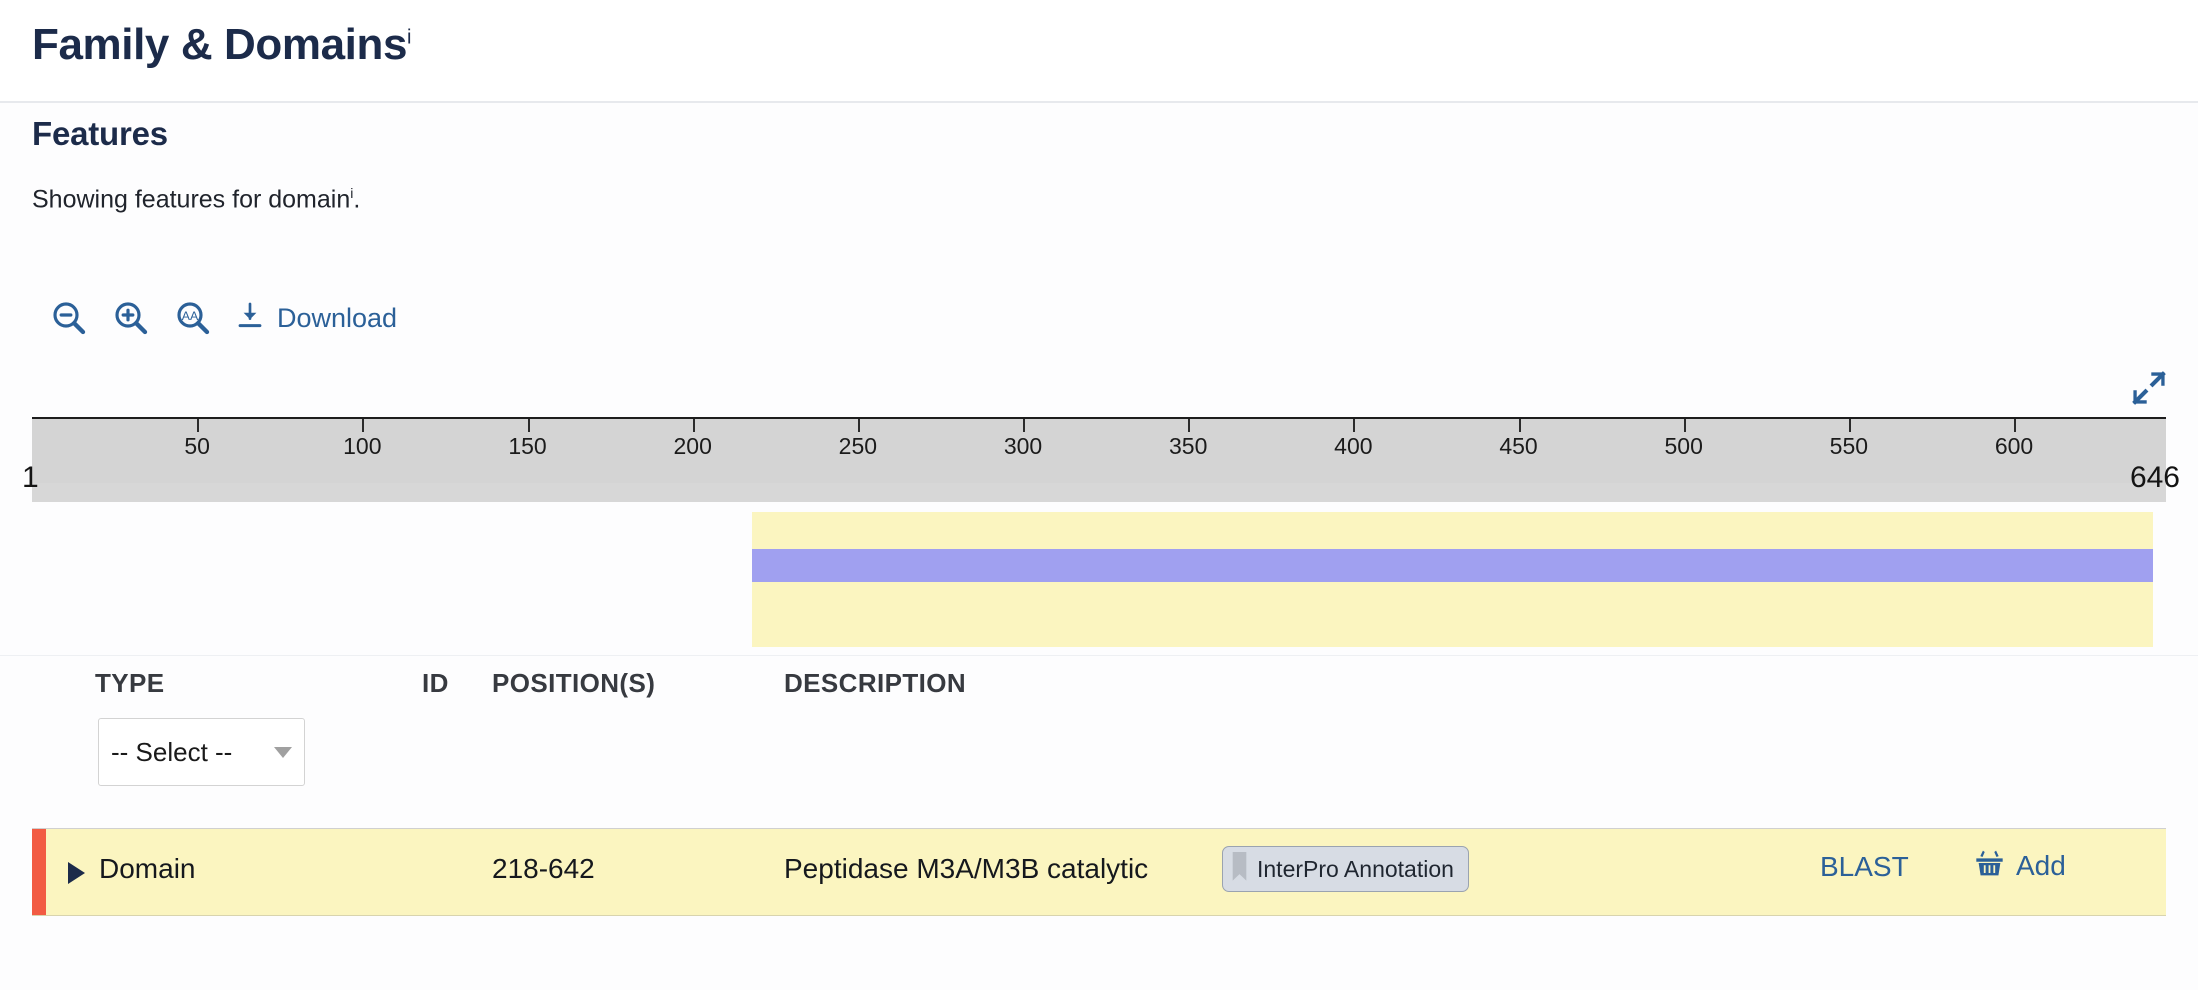  Describe the element at coordinates (147, 868) in the screenshot. I see `row-type: Domain` at that location.